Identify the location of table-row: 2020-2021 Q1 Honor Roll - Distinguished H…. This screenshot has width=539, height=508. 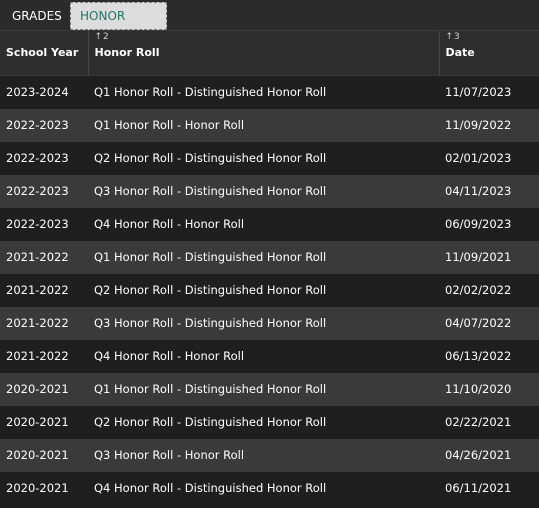
(269, 389).